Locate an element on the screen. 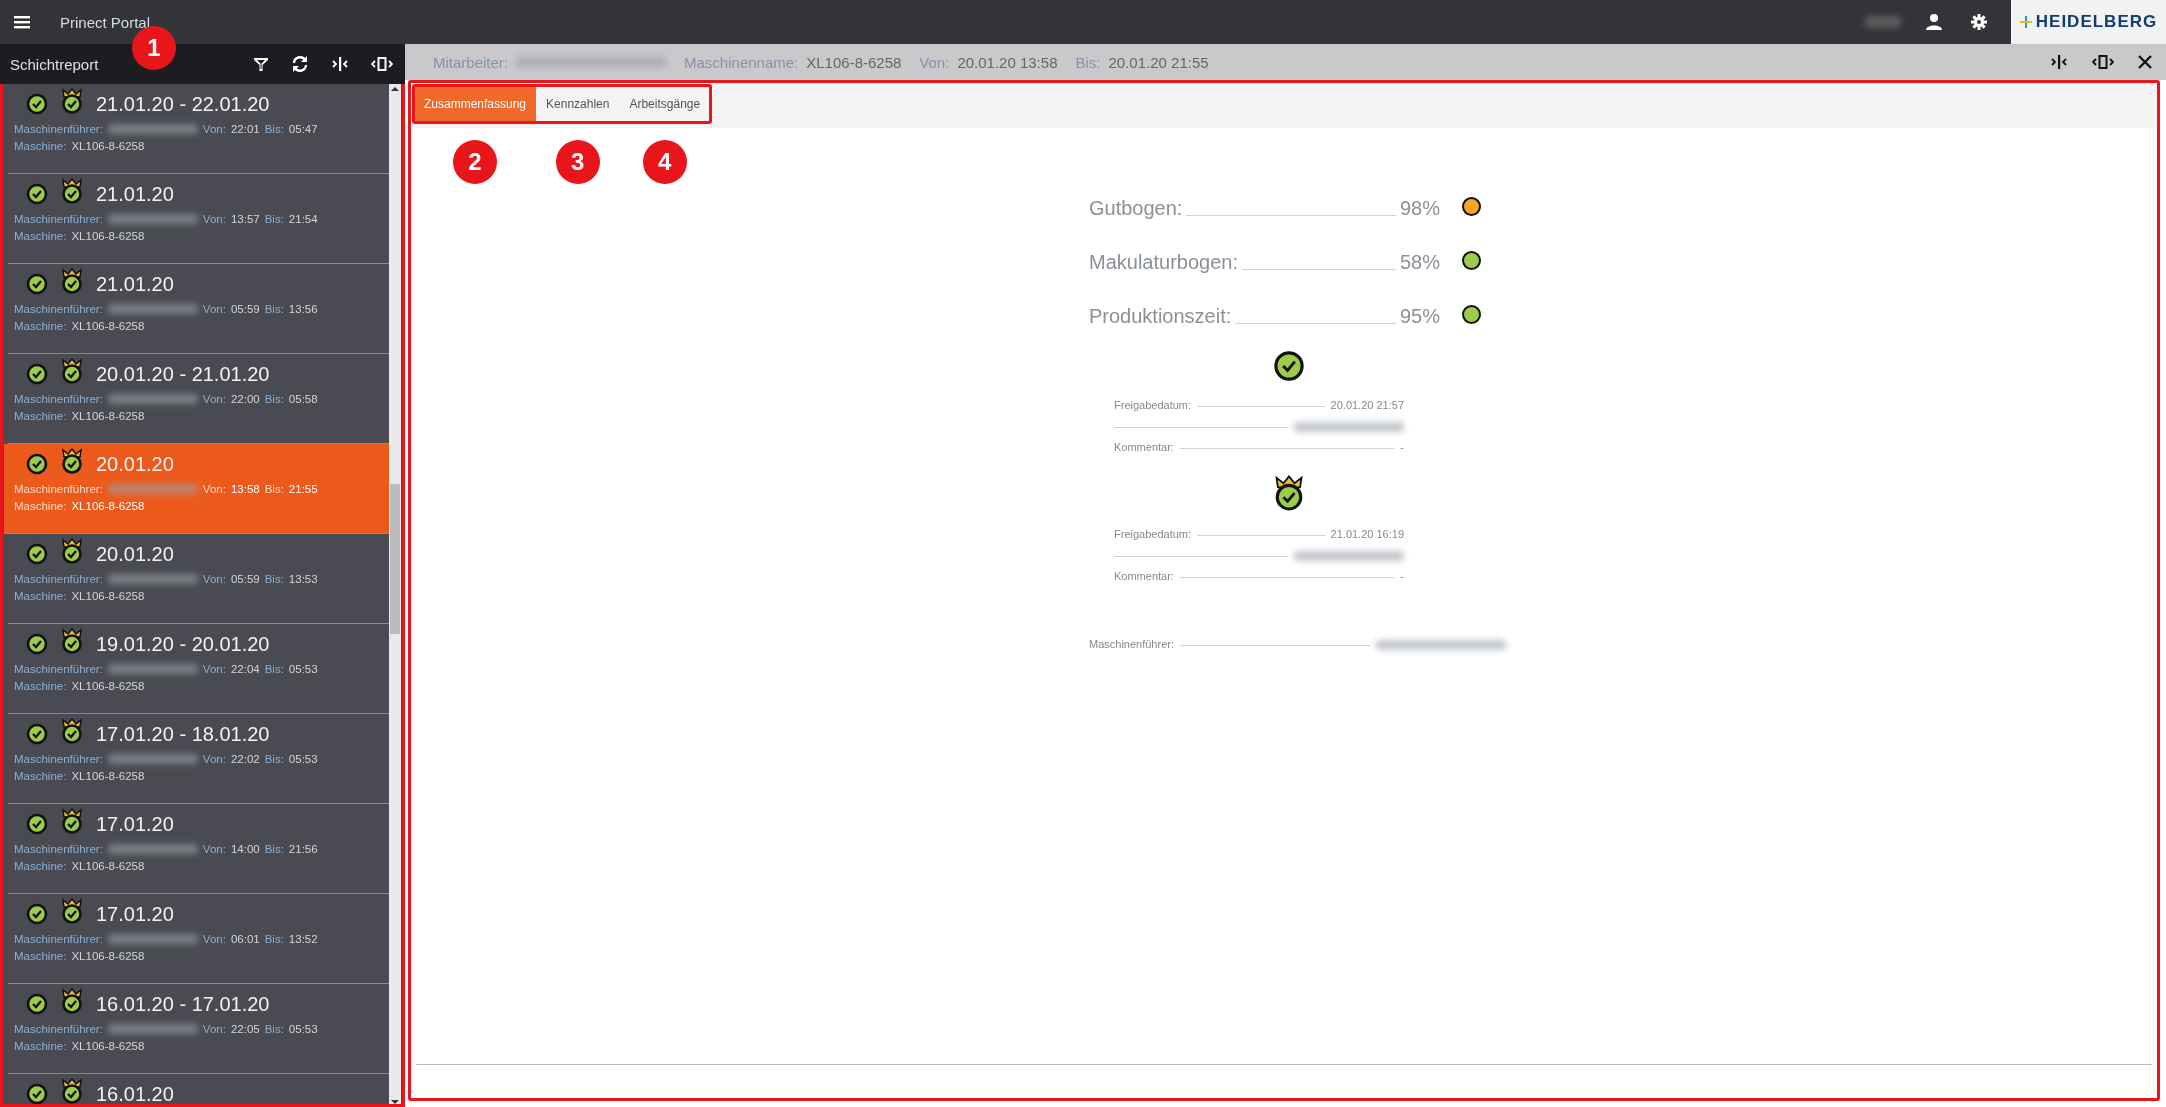  scrollbar is located at coordinates (395, 595).